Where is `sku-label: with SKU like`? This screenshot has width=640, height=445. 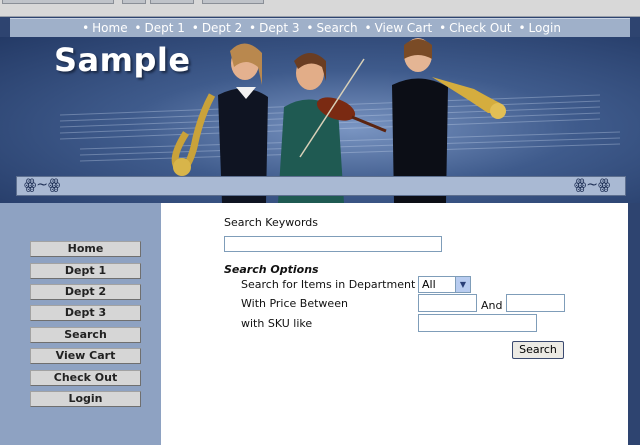 sku-label: with SKU like is located at coordinates (277, 323).